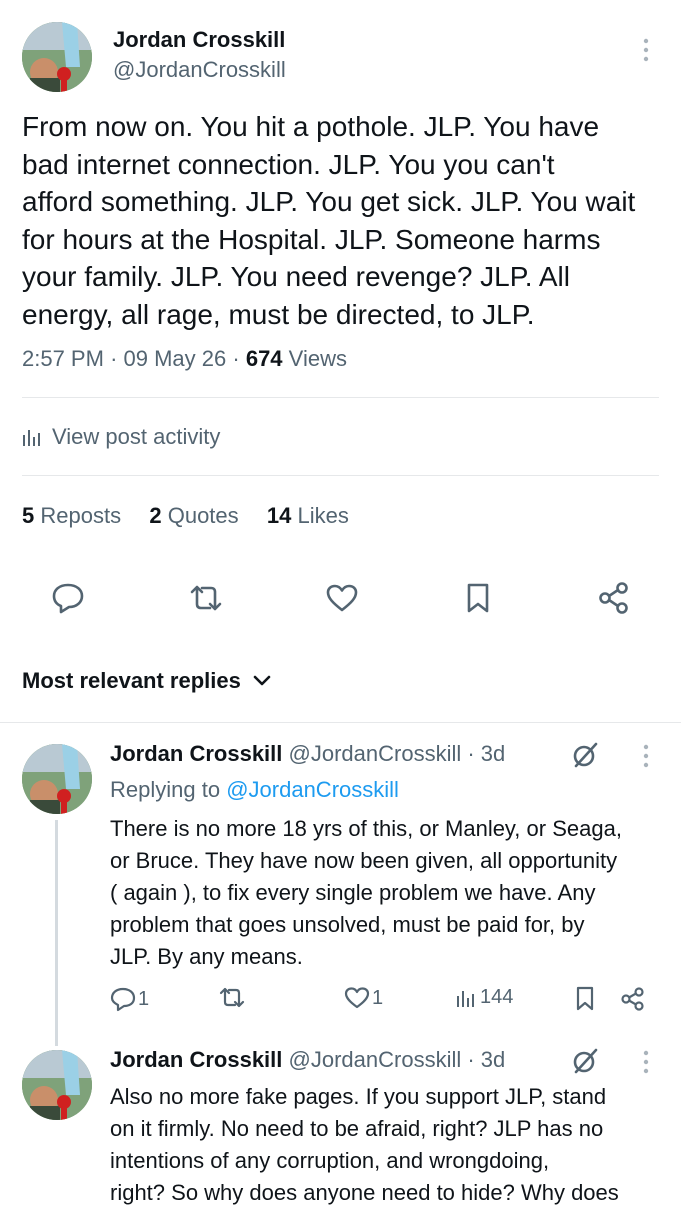 This screenshot has height=1209, width=681. I want to click on reply-action-like: 1, so click(363, 998).